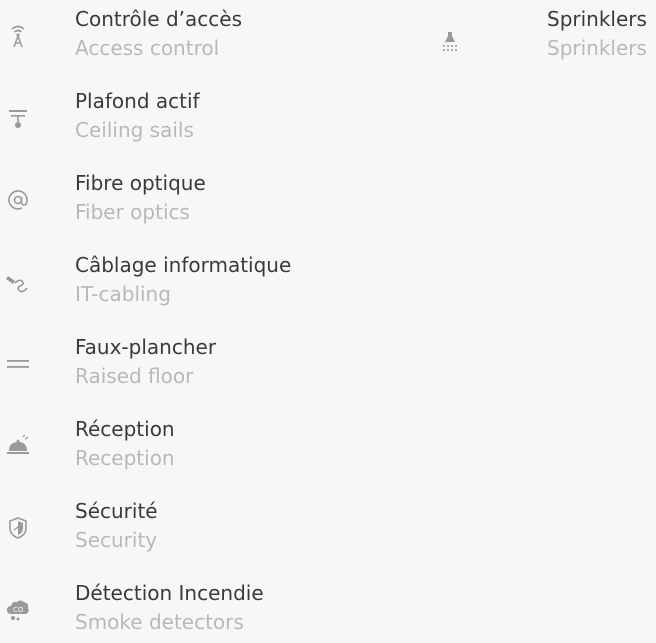 Image resolution: width=656 pixels, height=643 pixels. Describe the element at coordinates (18, 36) in the screenshot. I see `antenna-icon` at that location.